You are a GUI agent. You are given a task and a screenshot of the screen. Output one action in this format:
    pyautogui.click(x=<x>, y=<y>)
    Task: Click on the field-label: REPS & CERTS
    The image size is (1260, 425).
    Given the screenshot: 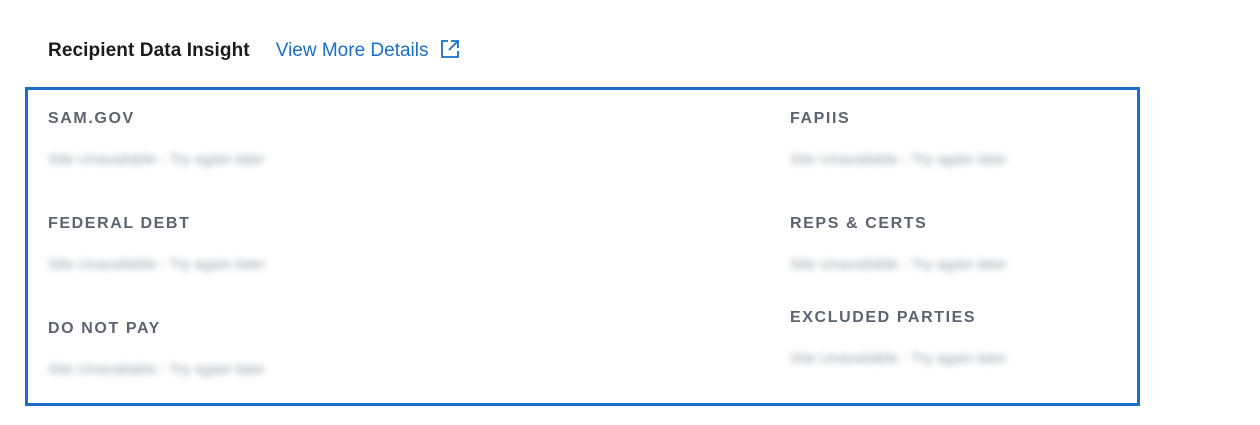 What is the action you would take?
    pyautogui.click(x=859, y=223)
    